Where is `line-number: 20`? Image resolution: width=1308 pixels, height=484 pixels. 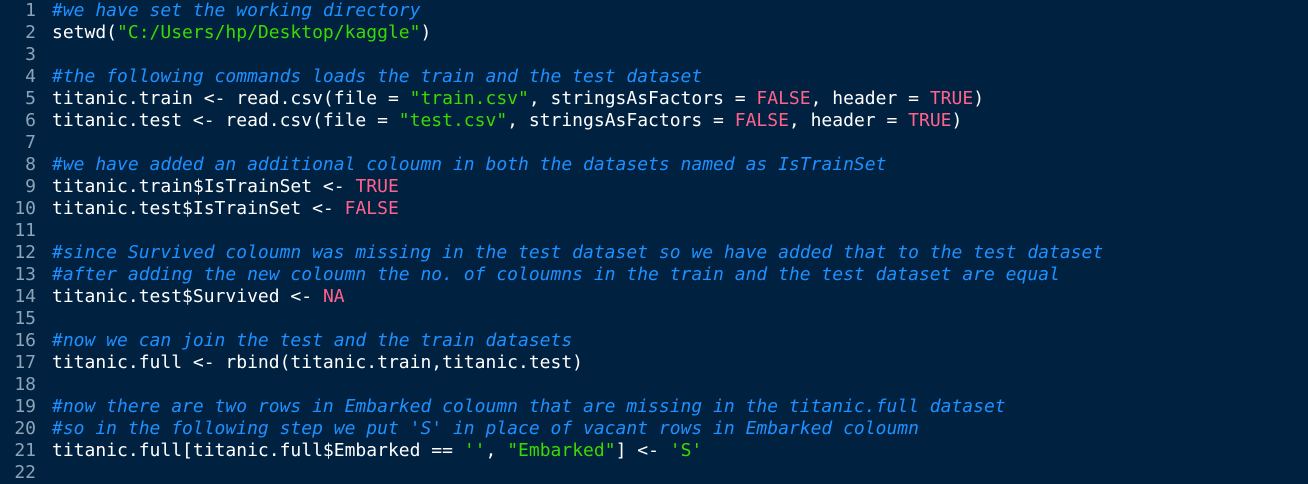
line-number: 20 is located at coordinates (25, 428).